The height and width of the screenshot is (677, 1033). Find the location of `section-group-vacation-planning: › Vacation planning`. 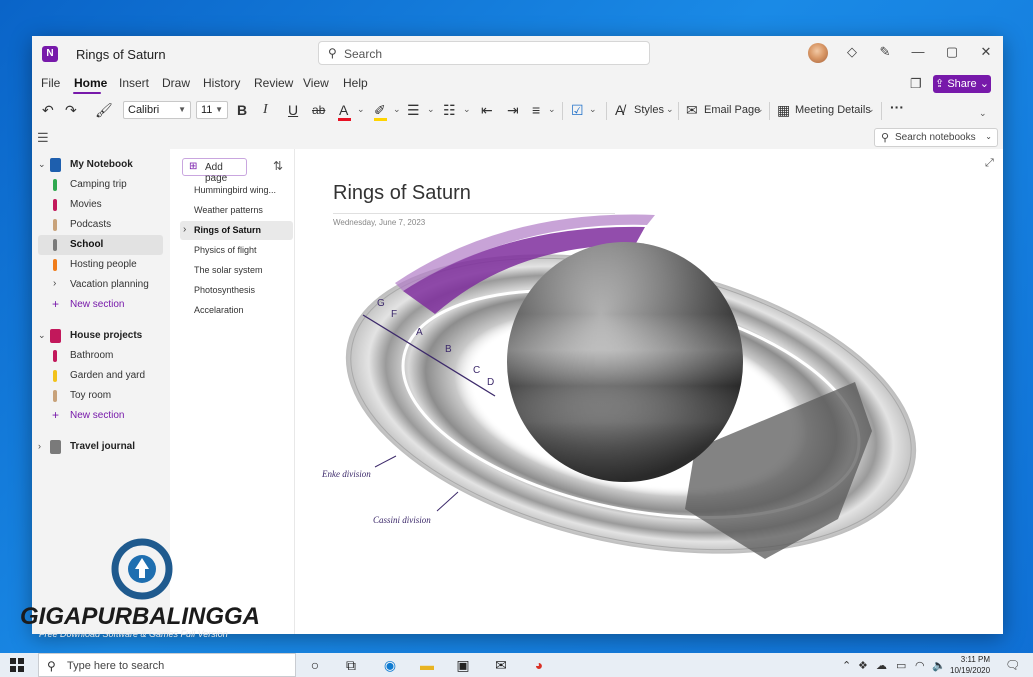

section-group-vacation-planning: › Vacation planning is located at coordinates (100, 285).